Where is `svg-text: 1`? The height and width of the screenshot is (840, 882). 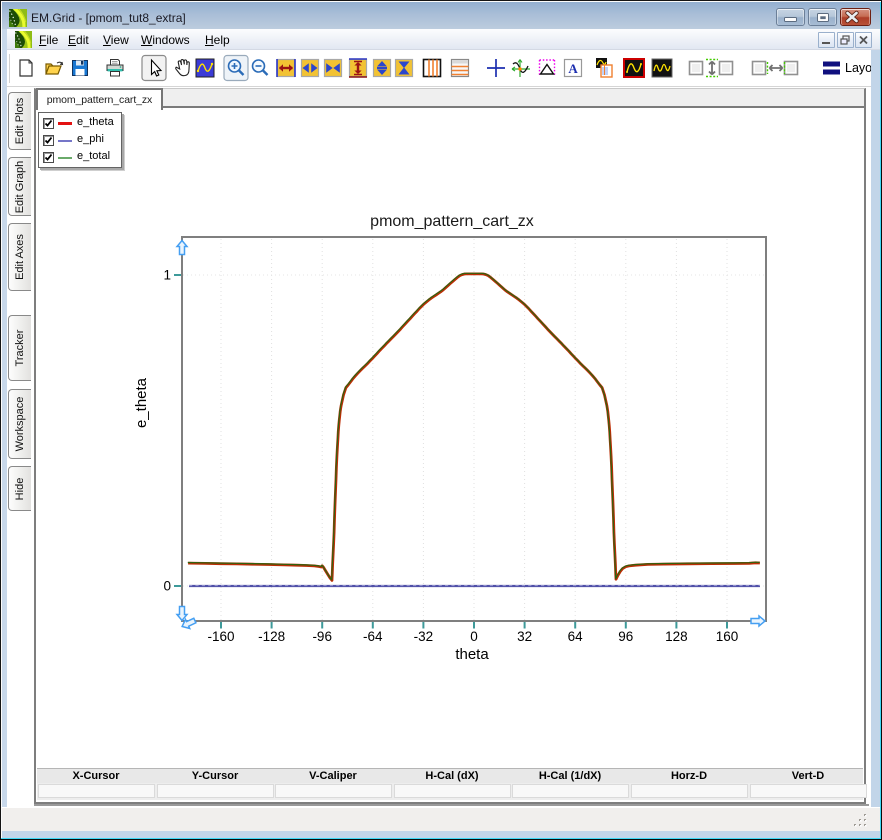
svg-text: 1 is located at coordinates (167, 275).